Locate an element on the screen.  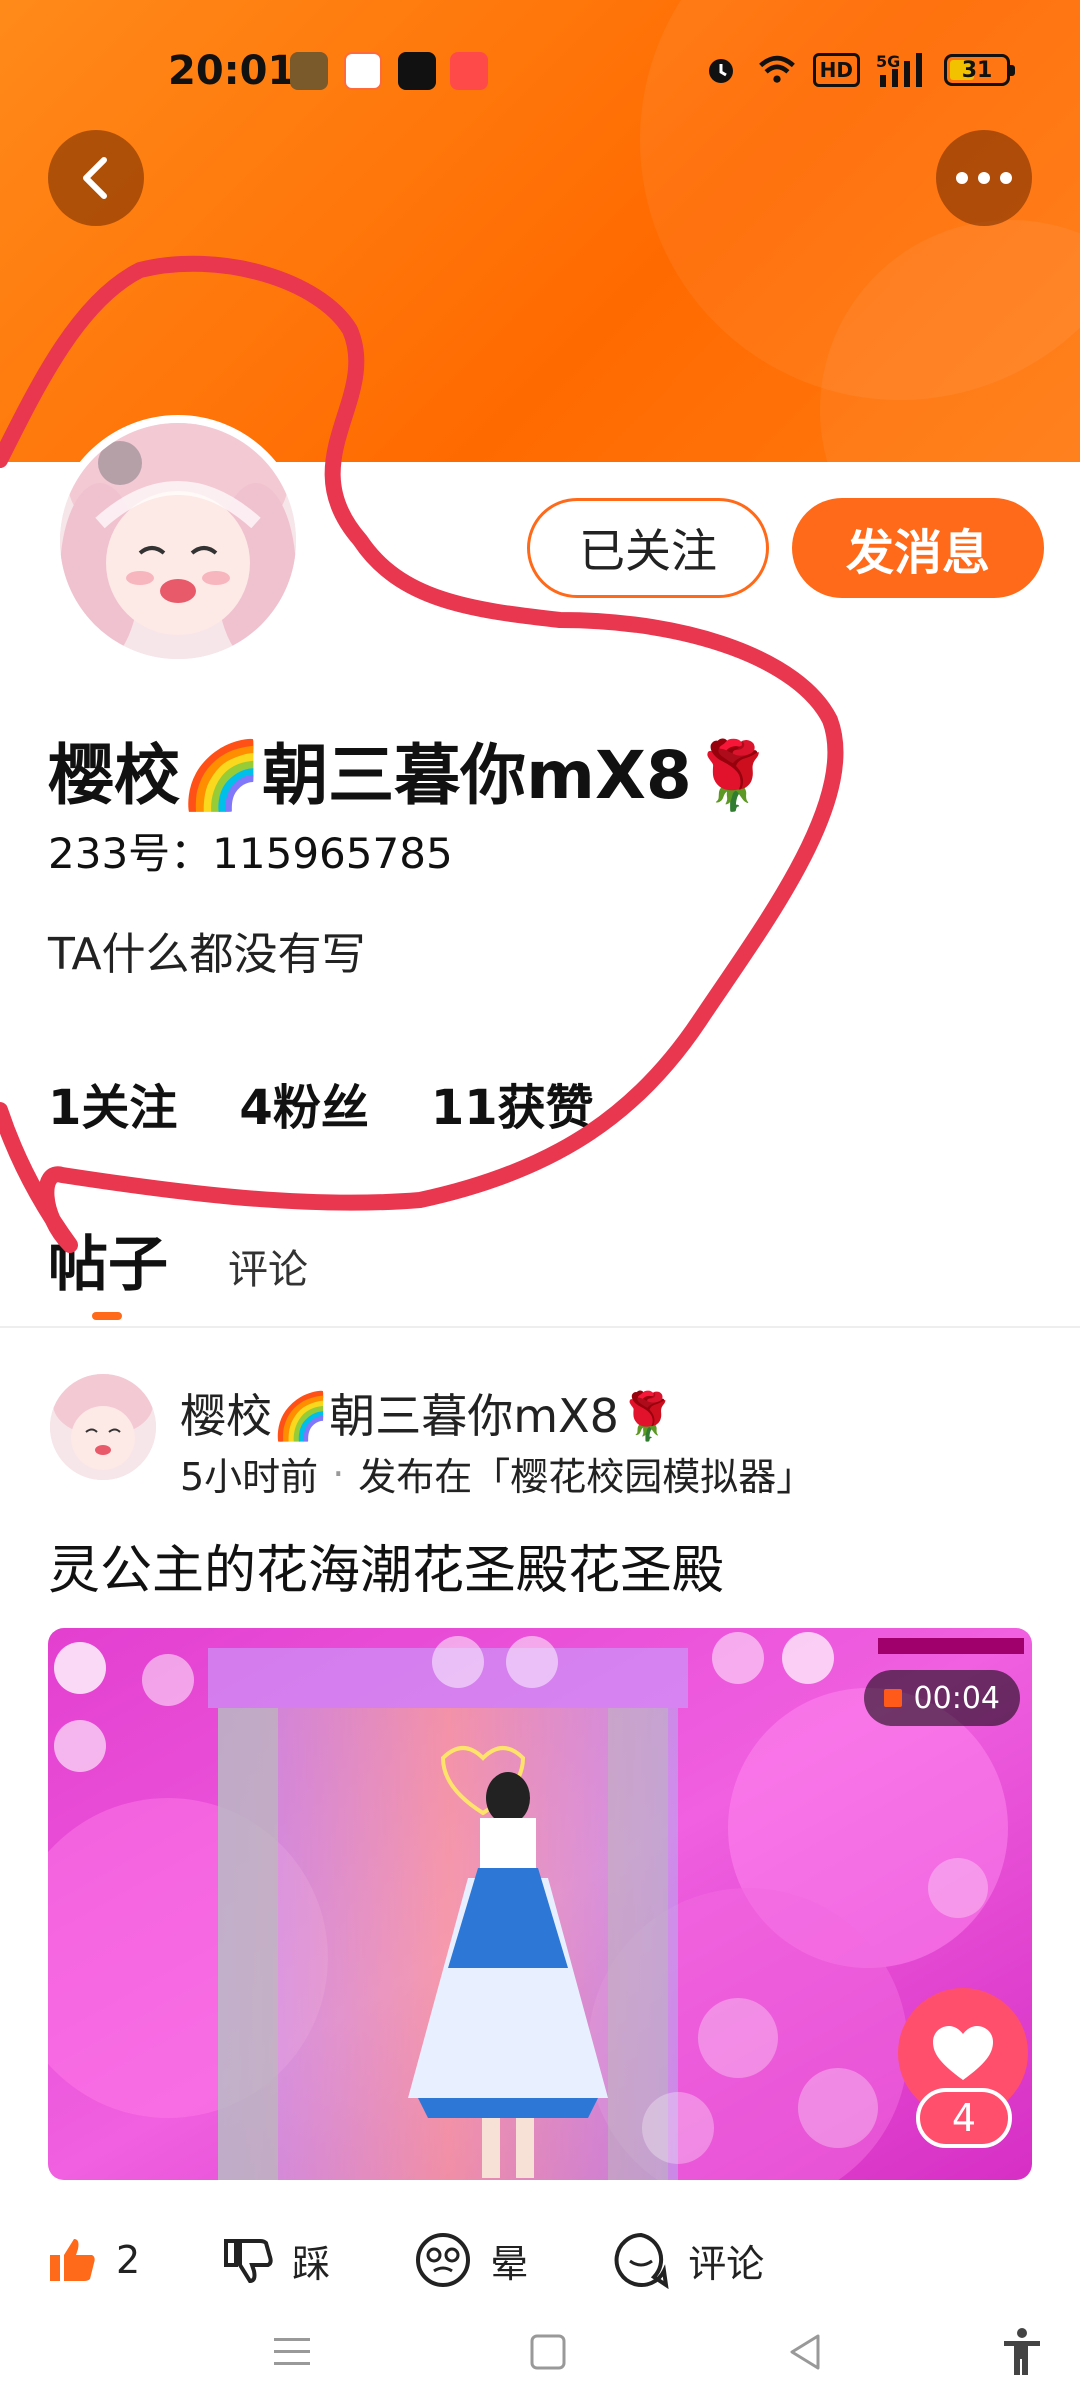
profile-tabs: 帖子 评论 is located at coordinates (178, 1259).